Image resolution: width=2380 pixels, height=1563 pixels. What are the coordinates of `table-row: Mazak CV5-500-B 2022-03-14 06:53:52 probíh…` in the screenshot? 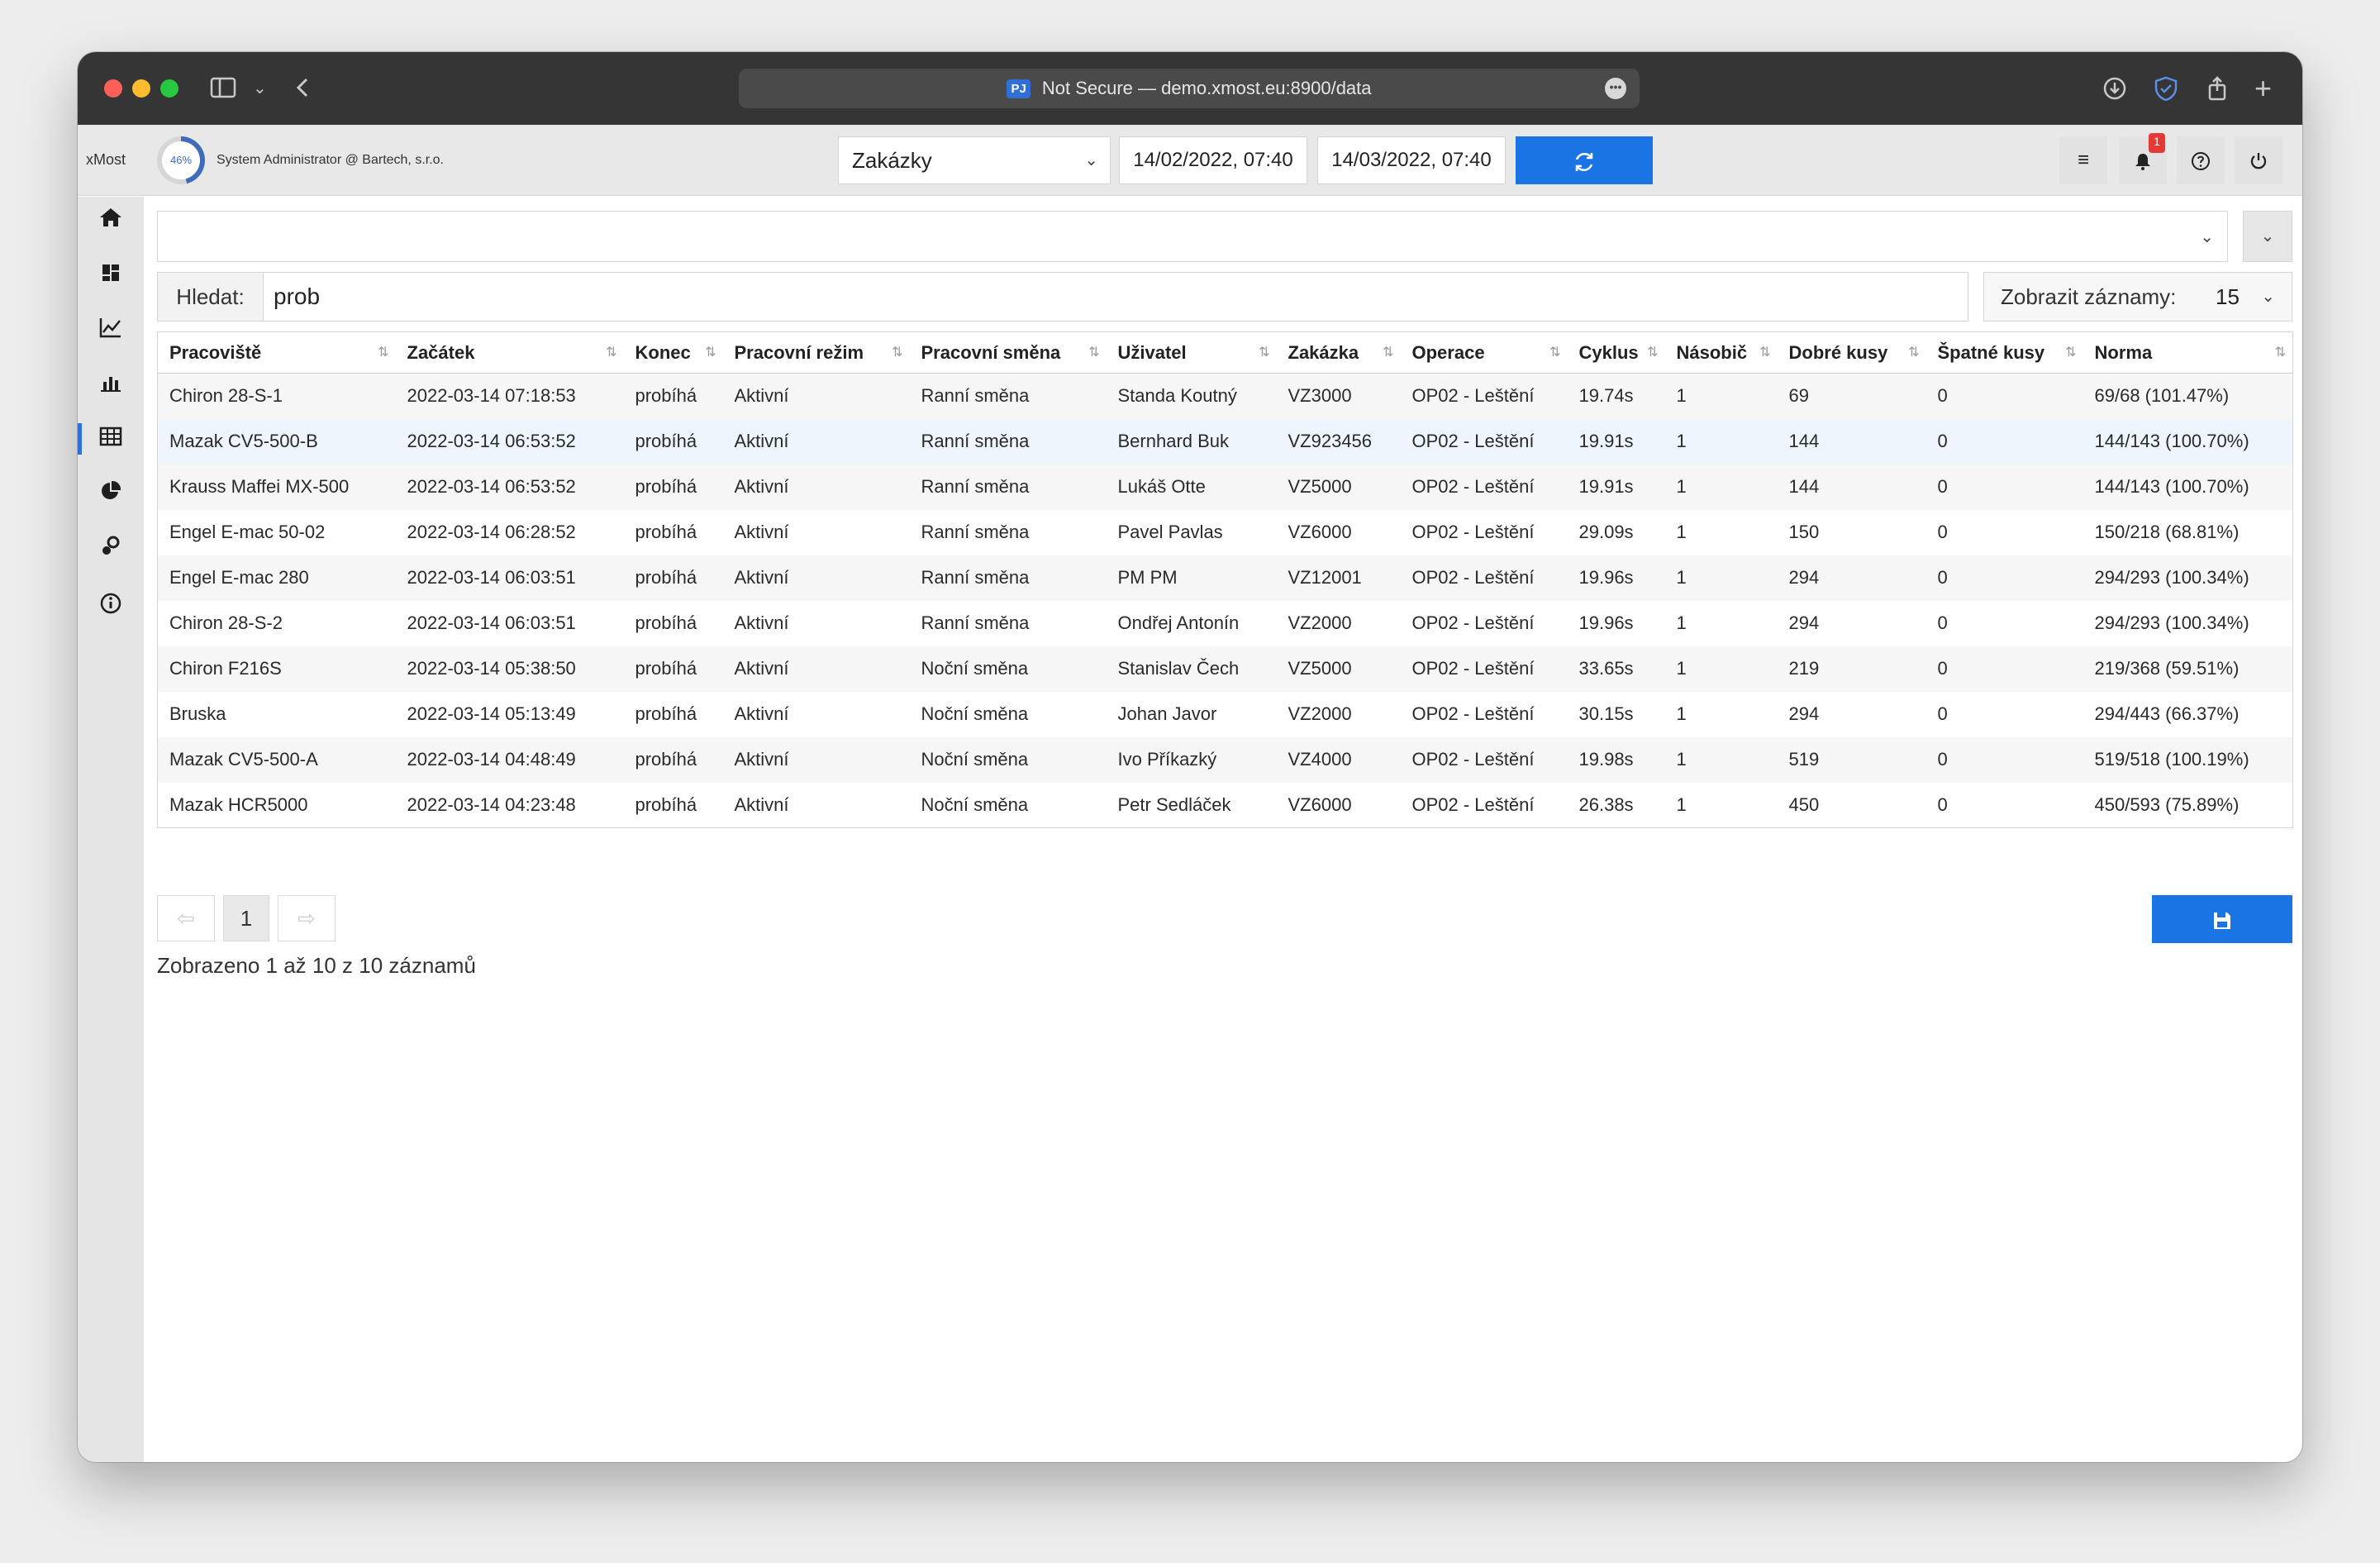 It's located at (1225, 441).